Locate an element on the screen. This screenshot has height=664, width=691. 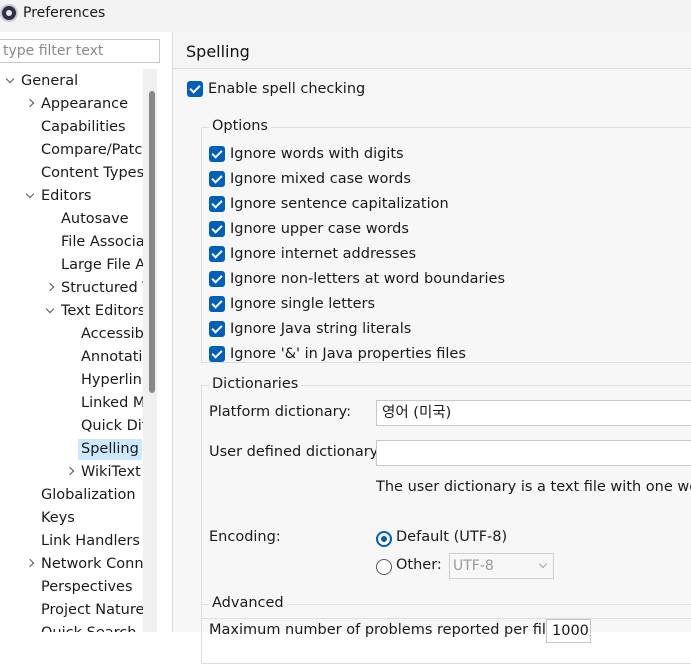
tree-item: Large File Associations is located at coordinates (71, 265).